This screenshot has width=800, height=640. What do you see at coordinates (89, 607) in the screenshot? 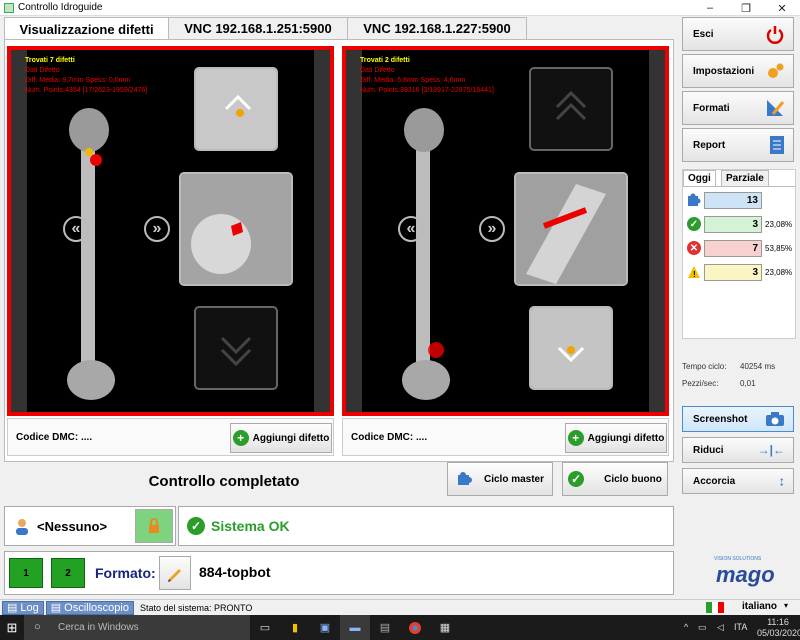
I see `oscilloscope-button: ▤ Oscilloscopio` at bounding box center [89, 607].